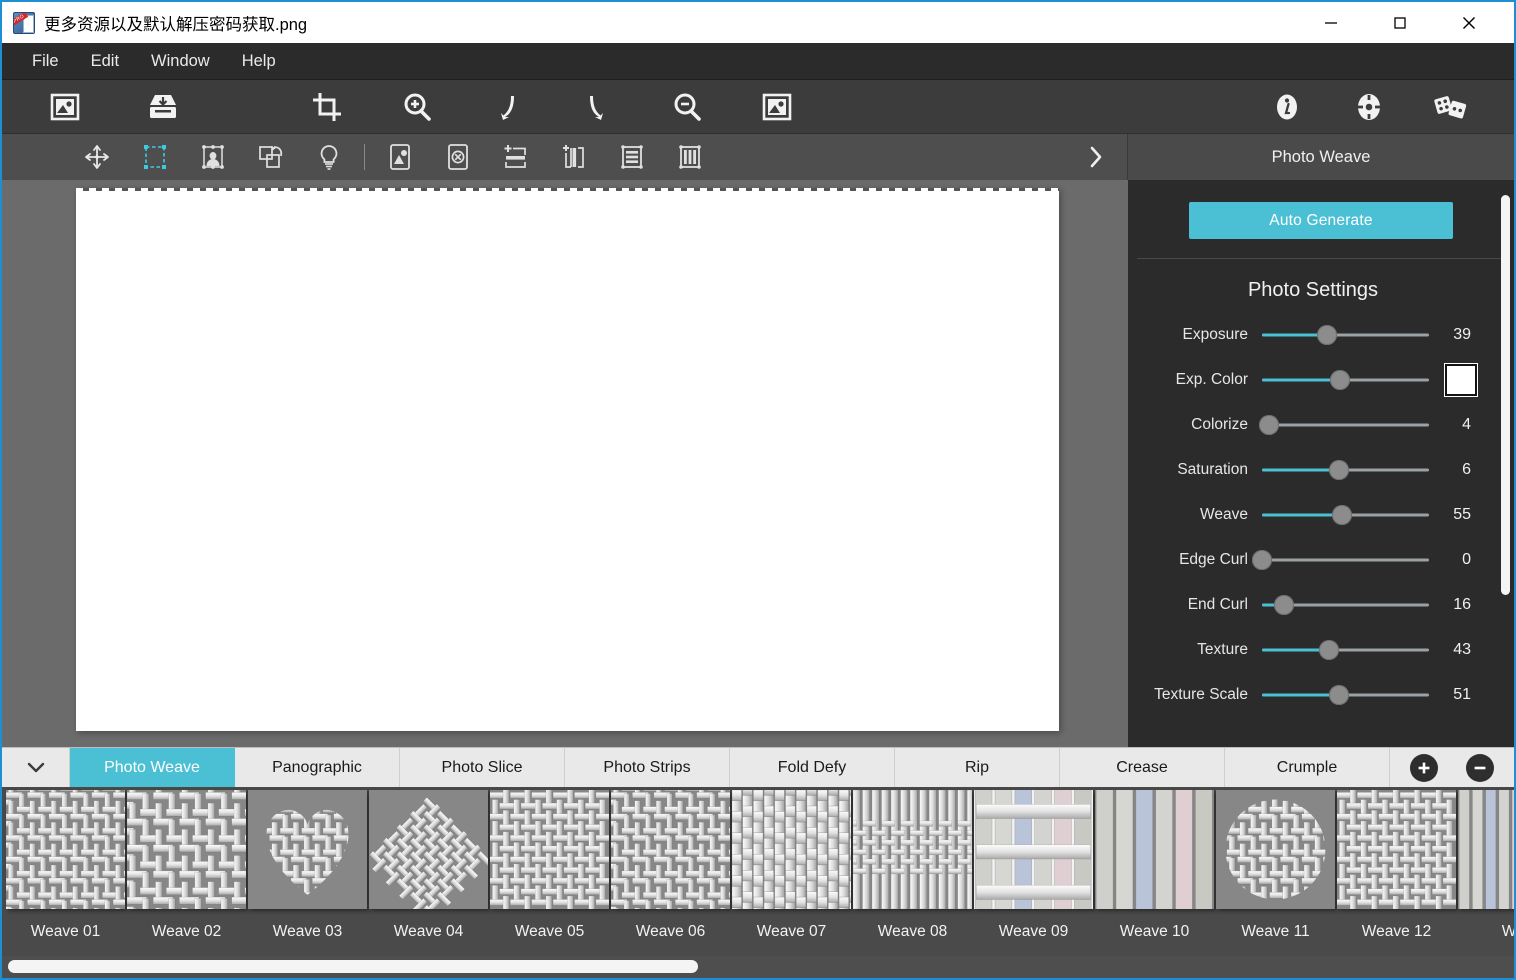 The width and height of the screenshot is (1516, 980). I want to click on thumbnail-scrollbar-thumb, so click(353, 966).